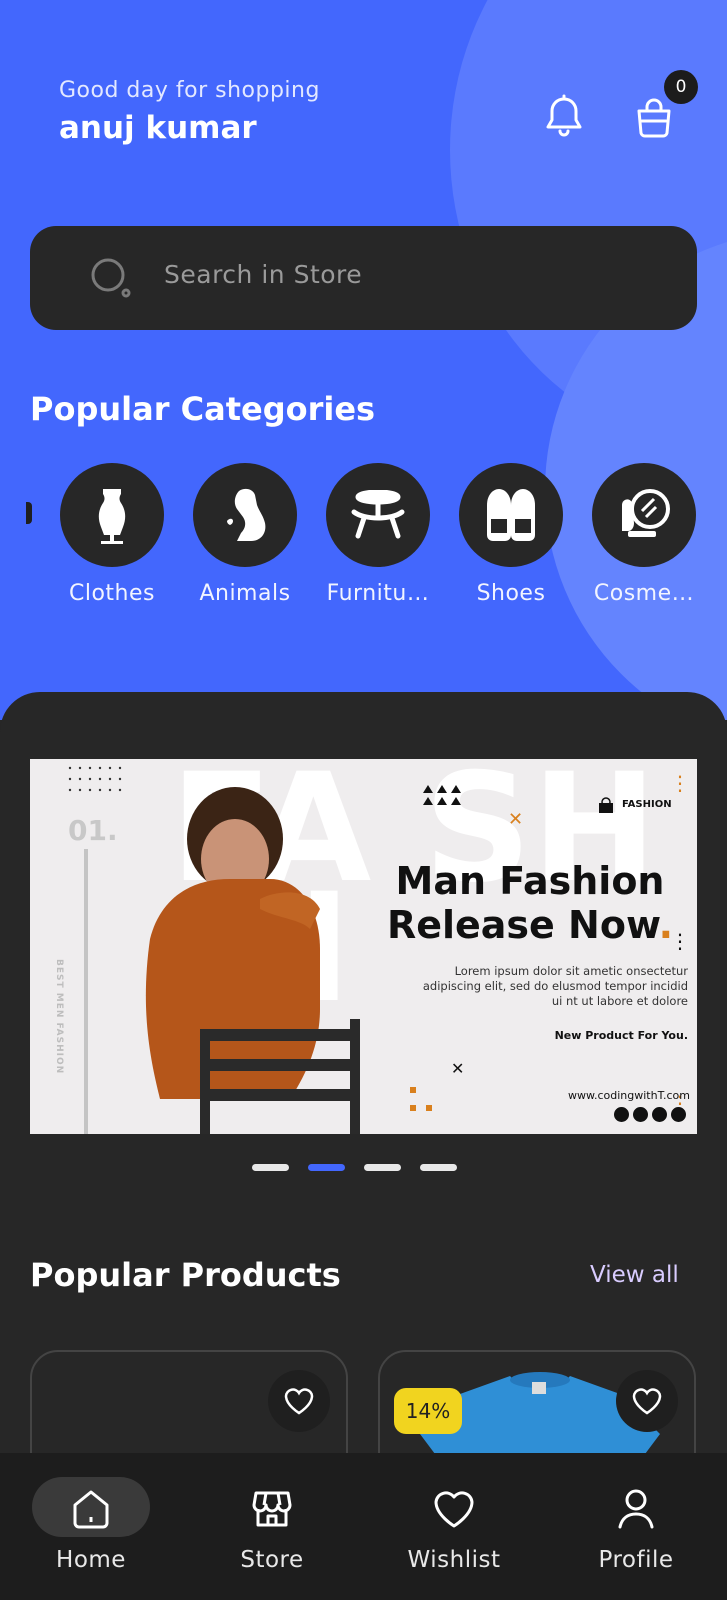  Describe the element at coordinates (203, 409) in the screenshot. I see `categories-title: Popular Categories` at that location.